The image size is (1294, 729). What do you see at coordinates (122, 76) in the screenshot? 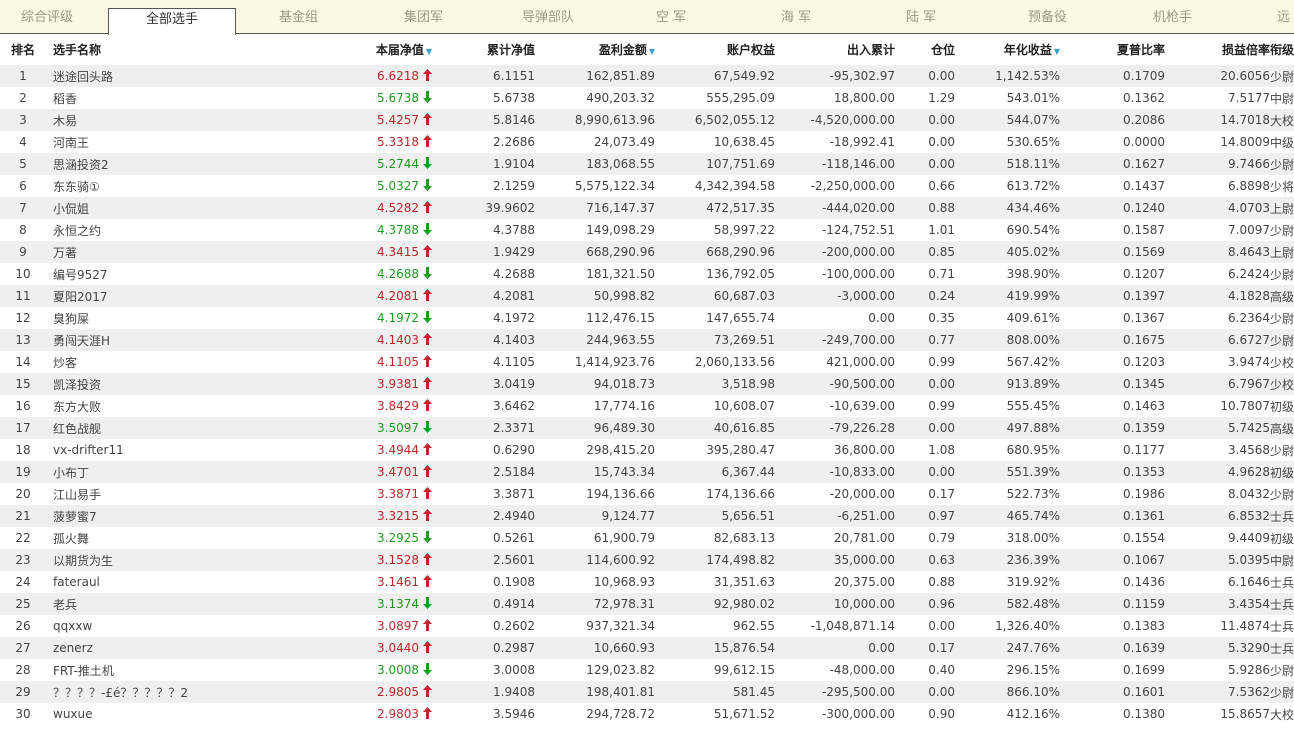
I see `player-name: 迷途回头路` at bounding box center [122, 76].